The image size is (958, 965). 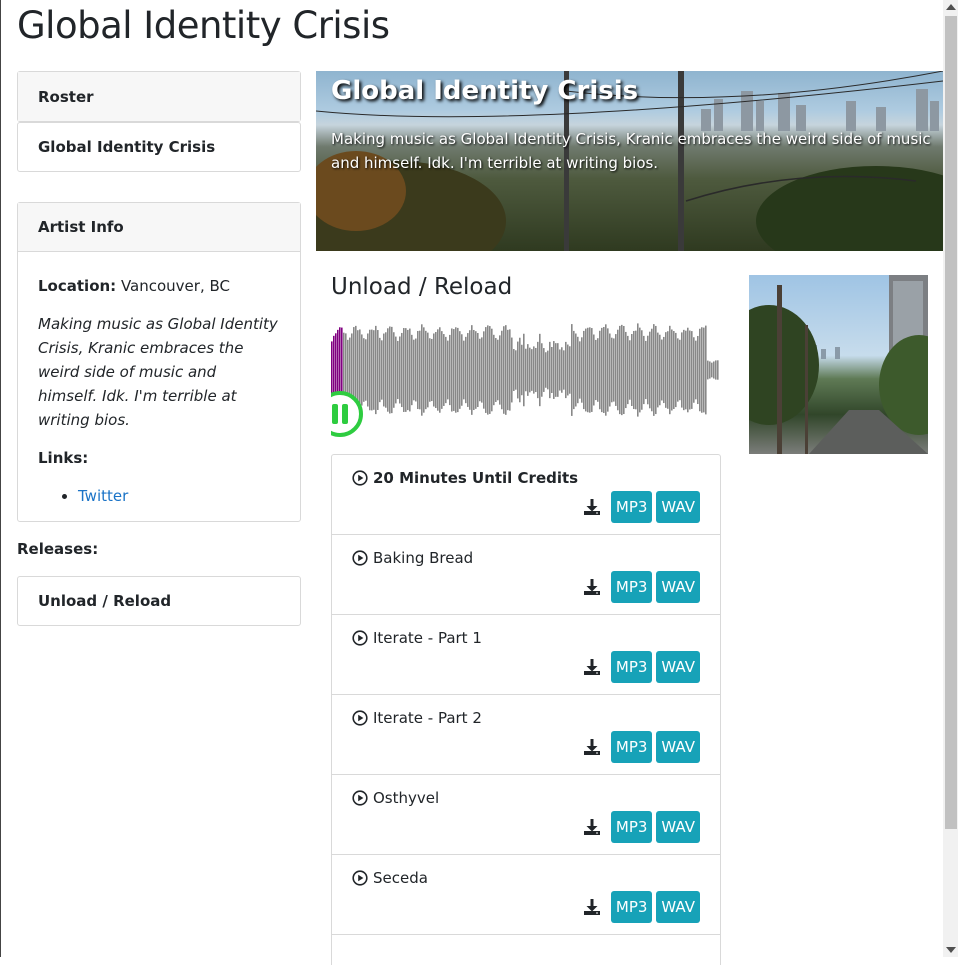 What do you see at coordinates (58, 549) in the screenshot?
I see `releases-label: Releases:` at bounding box center [58, 549].